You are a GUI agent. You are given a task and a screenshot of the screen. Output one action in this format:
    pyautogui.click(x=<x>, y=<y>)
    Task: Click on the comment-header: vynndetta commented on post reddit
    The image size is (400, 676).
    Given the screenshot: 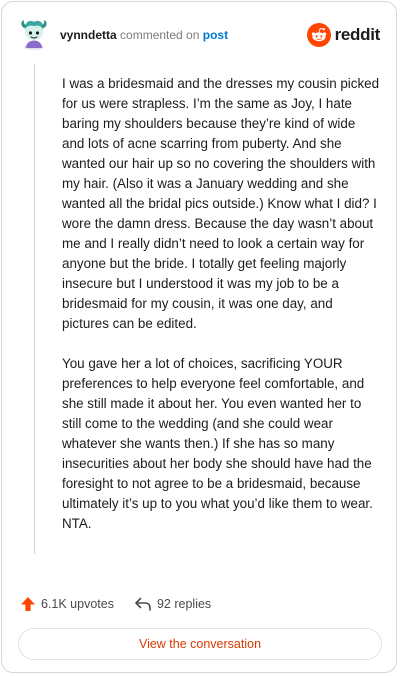 What is the action you would take?
    pyautogui.click(x=199, y=36)
    